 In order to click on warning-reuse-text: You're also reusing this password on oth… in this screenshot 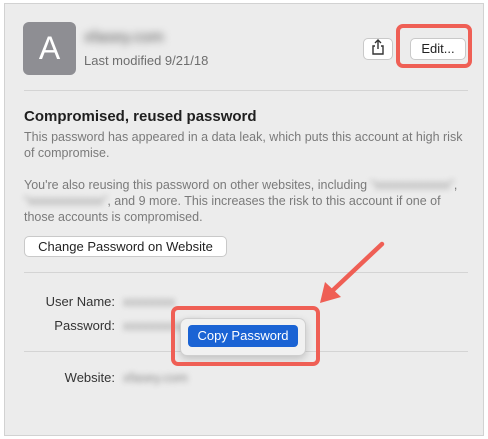, I will do `click(246, 201)`.